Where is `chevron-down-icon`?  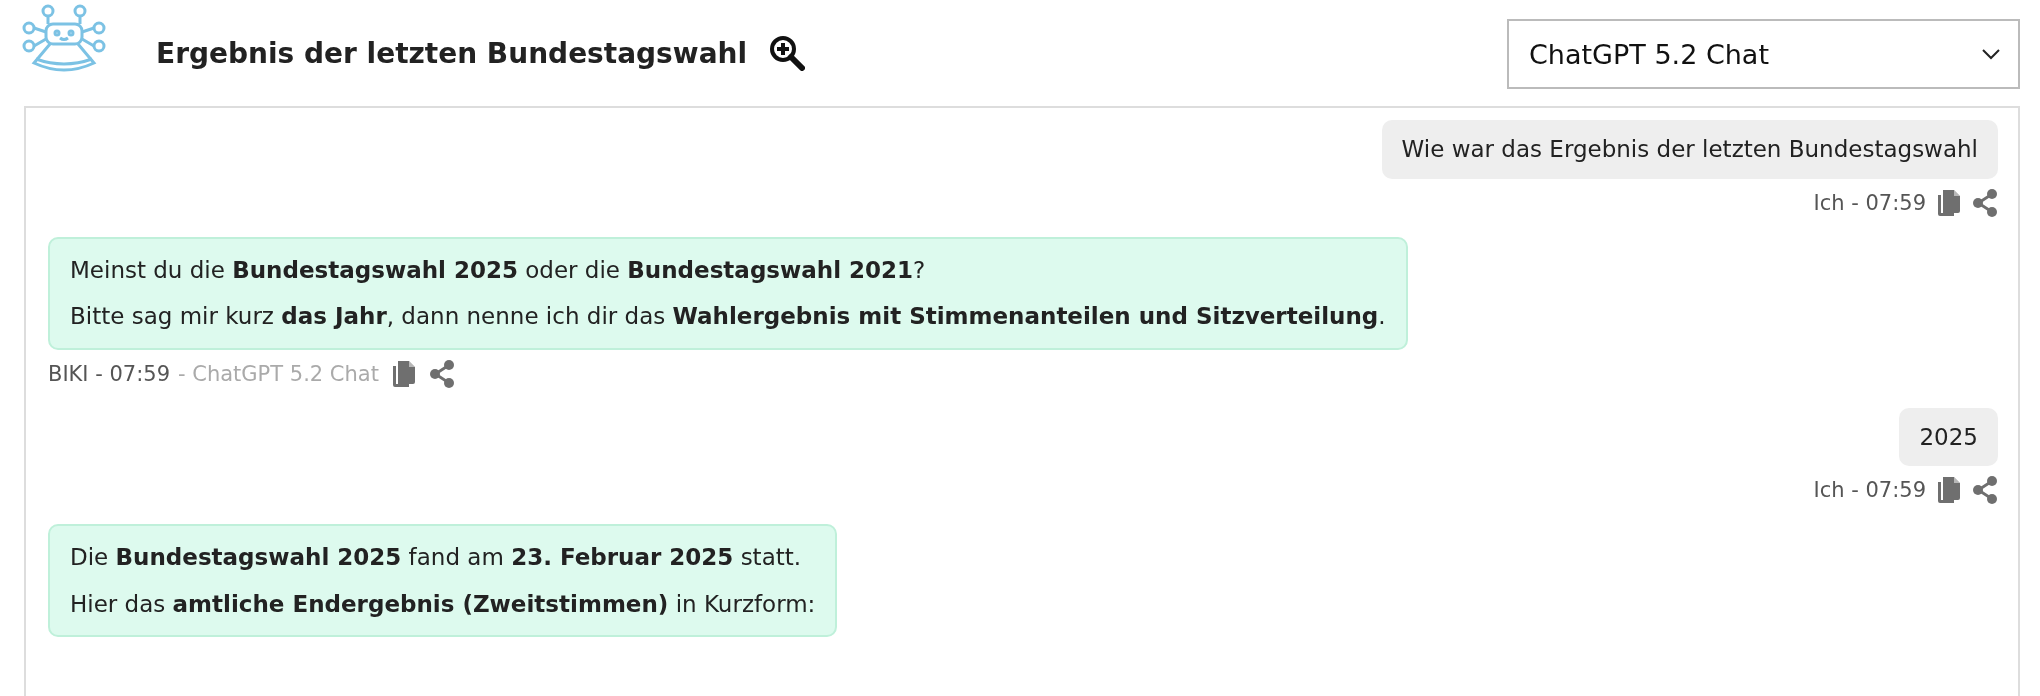
chevron-down-icon is located at coordinates (1991, 54).